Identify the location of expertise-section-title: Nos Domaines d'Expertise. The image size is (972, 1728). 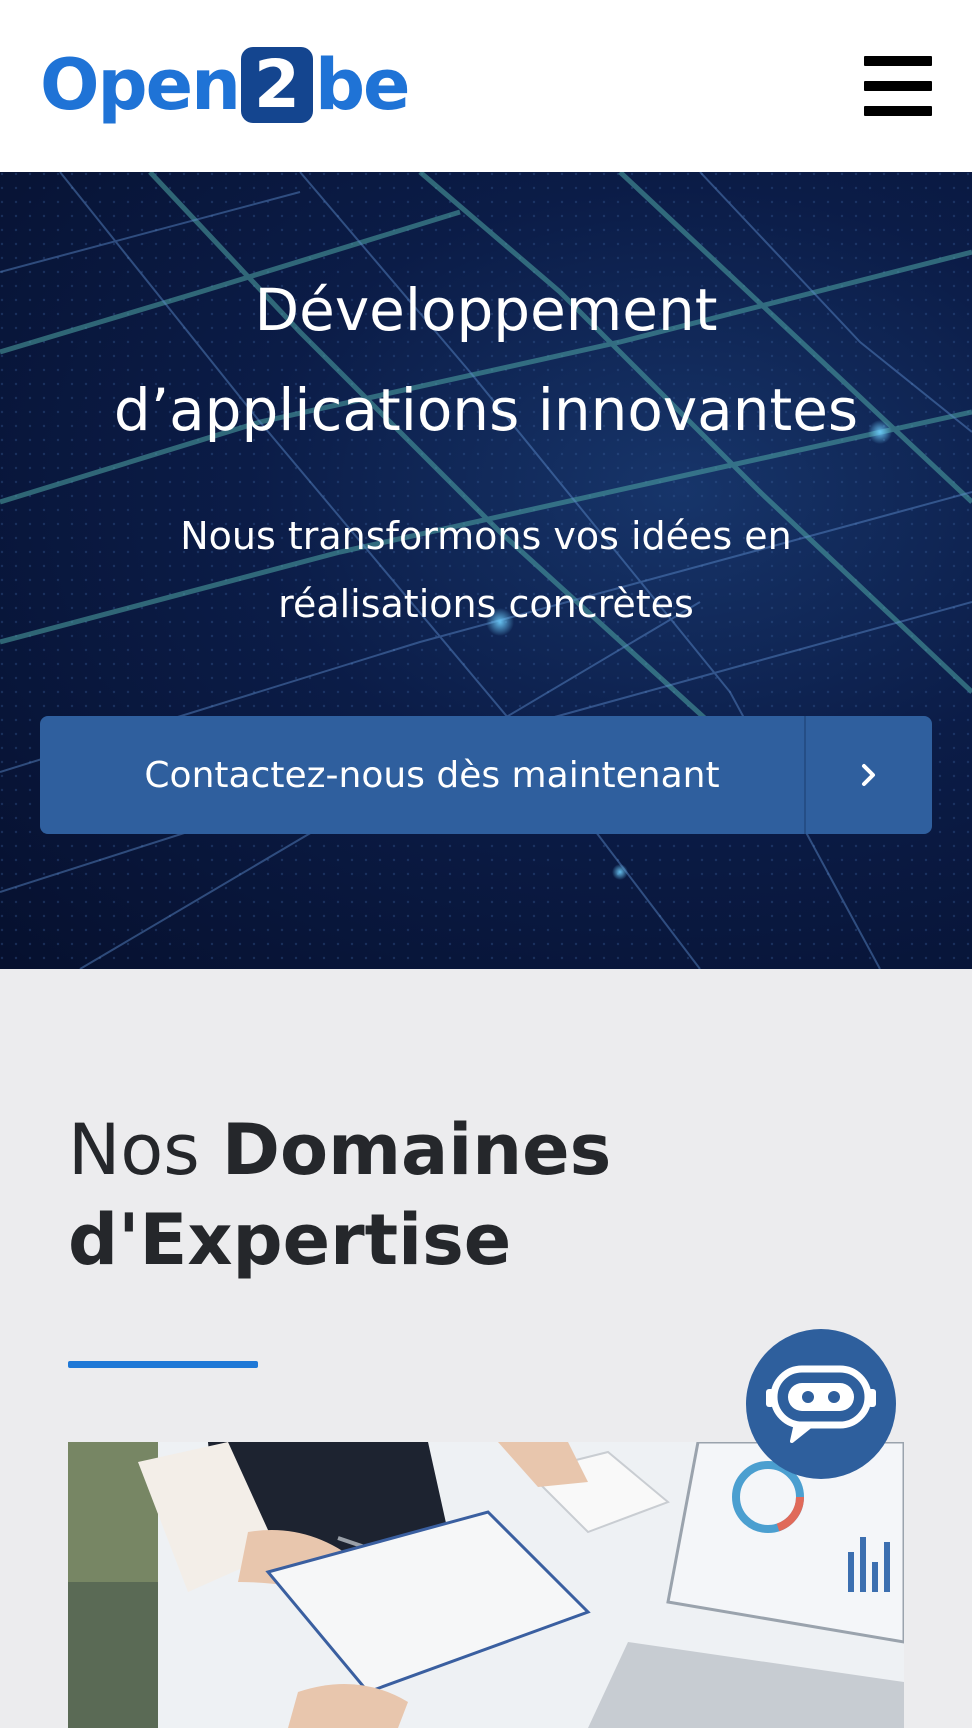
(468, 1195).